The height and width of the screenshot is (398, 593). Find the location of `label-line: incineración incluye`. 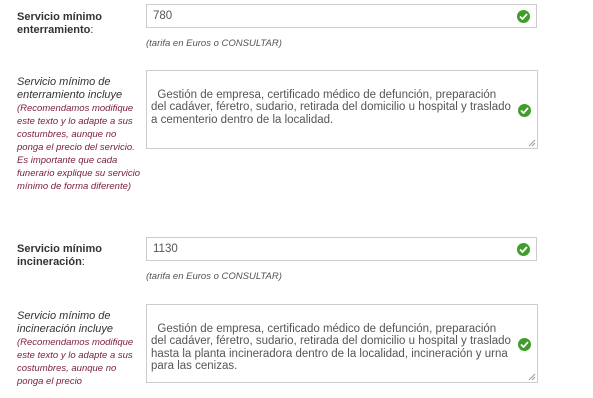

label-line: incineración incluye is located at coordinates (65, 329).